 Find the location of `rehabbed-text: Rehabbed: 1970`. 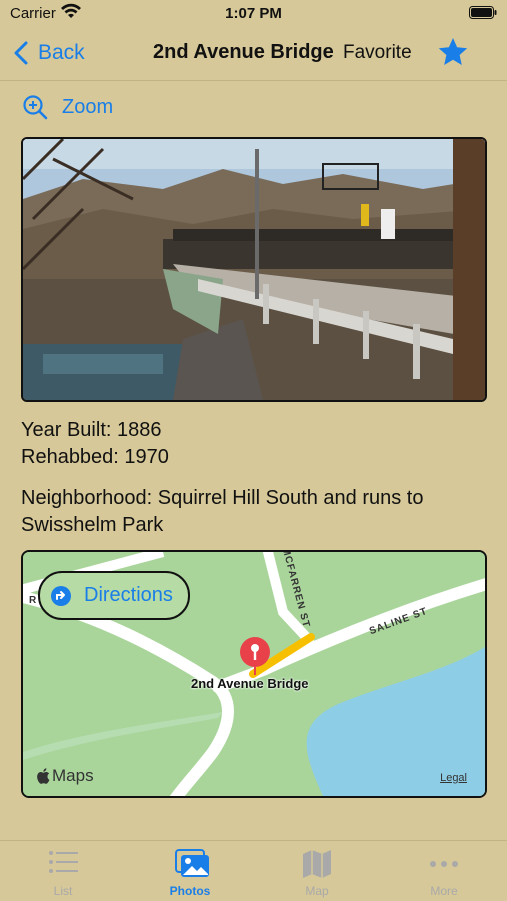

rehabbed-text: Rehabbed: 1970 is located at coordinates (95, 457).